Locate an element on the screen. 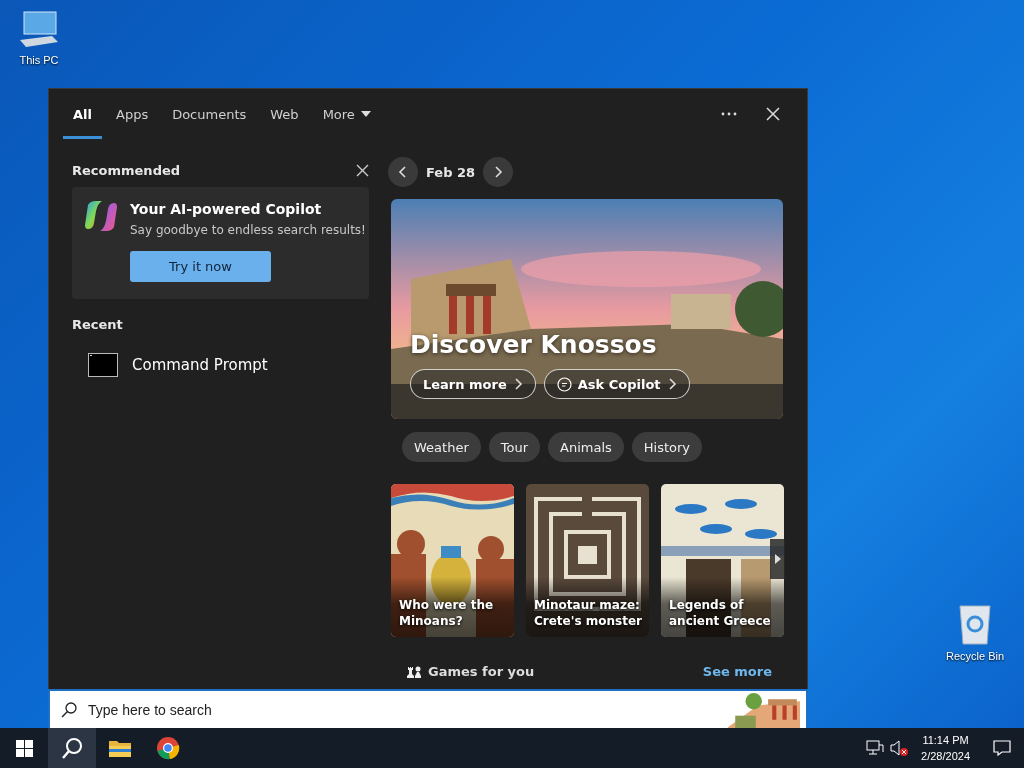 The height and width of the screenshot is (768, 1024). caret-down-icon is located at coordinates (365, 114).